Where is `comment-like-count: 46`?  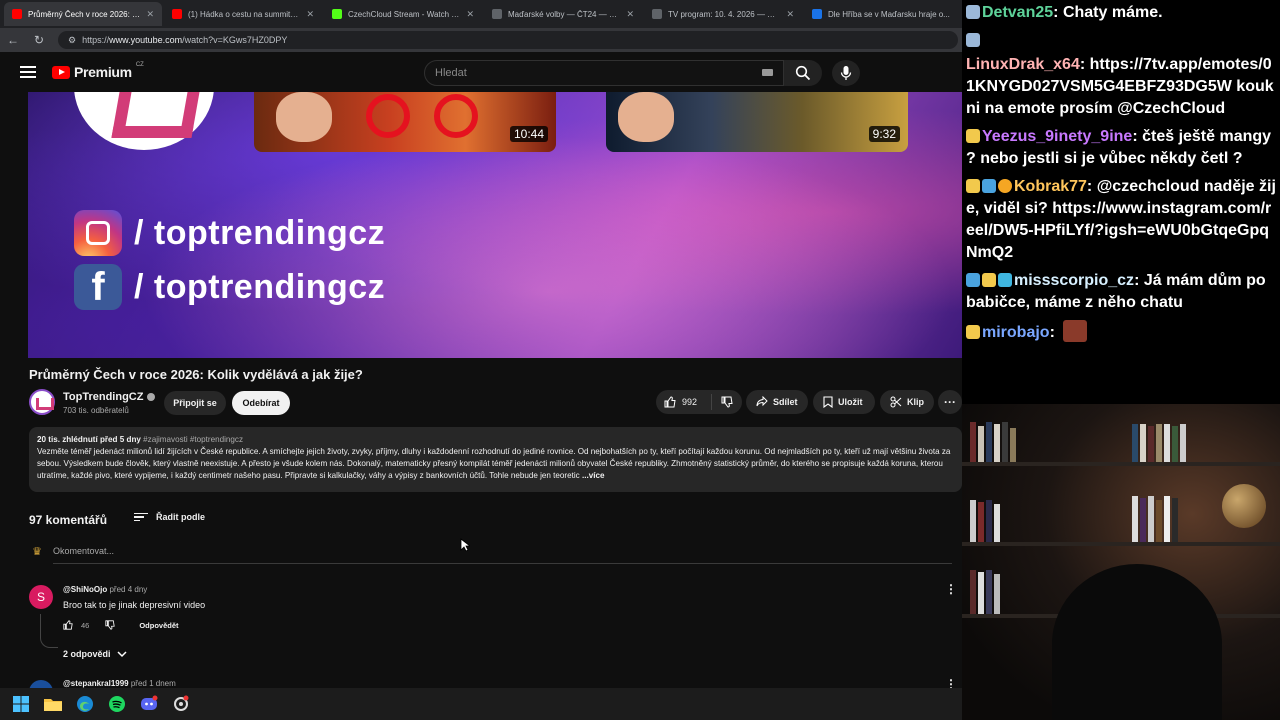
comment-like-count: 46 is located at coordinates (85, 625).